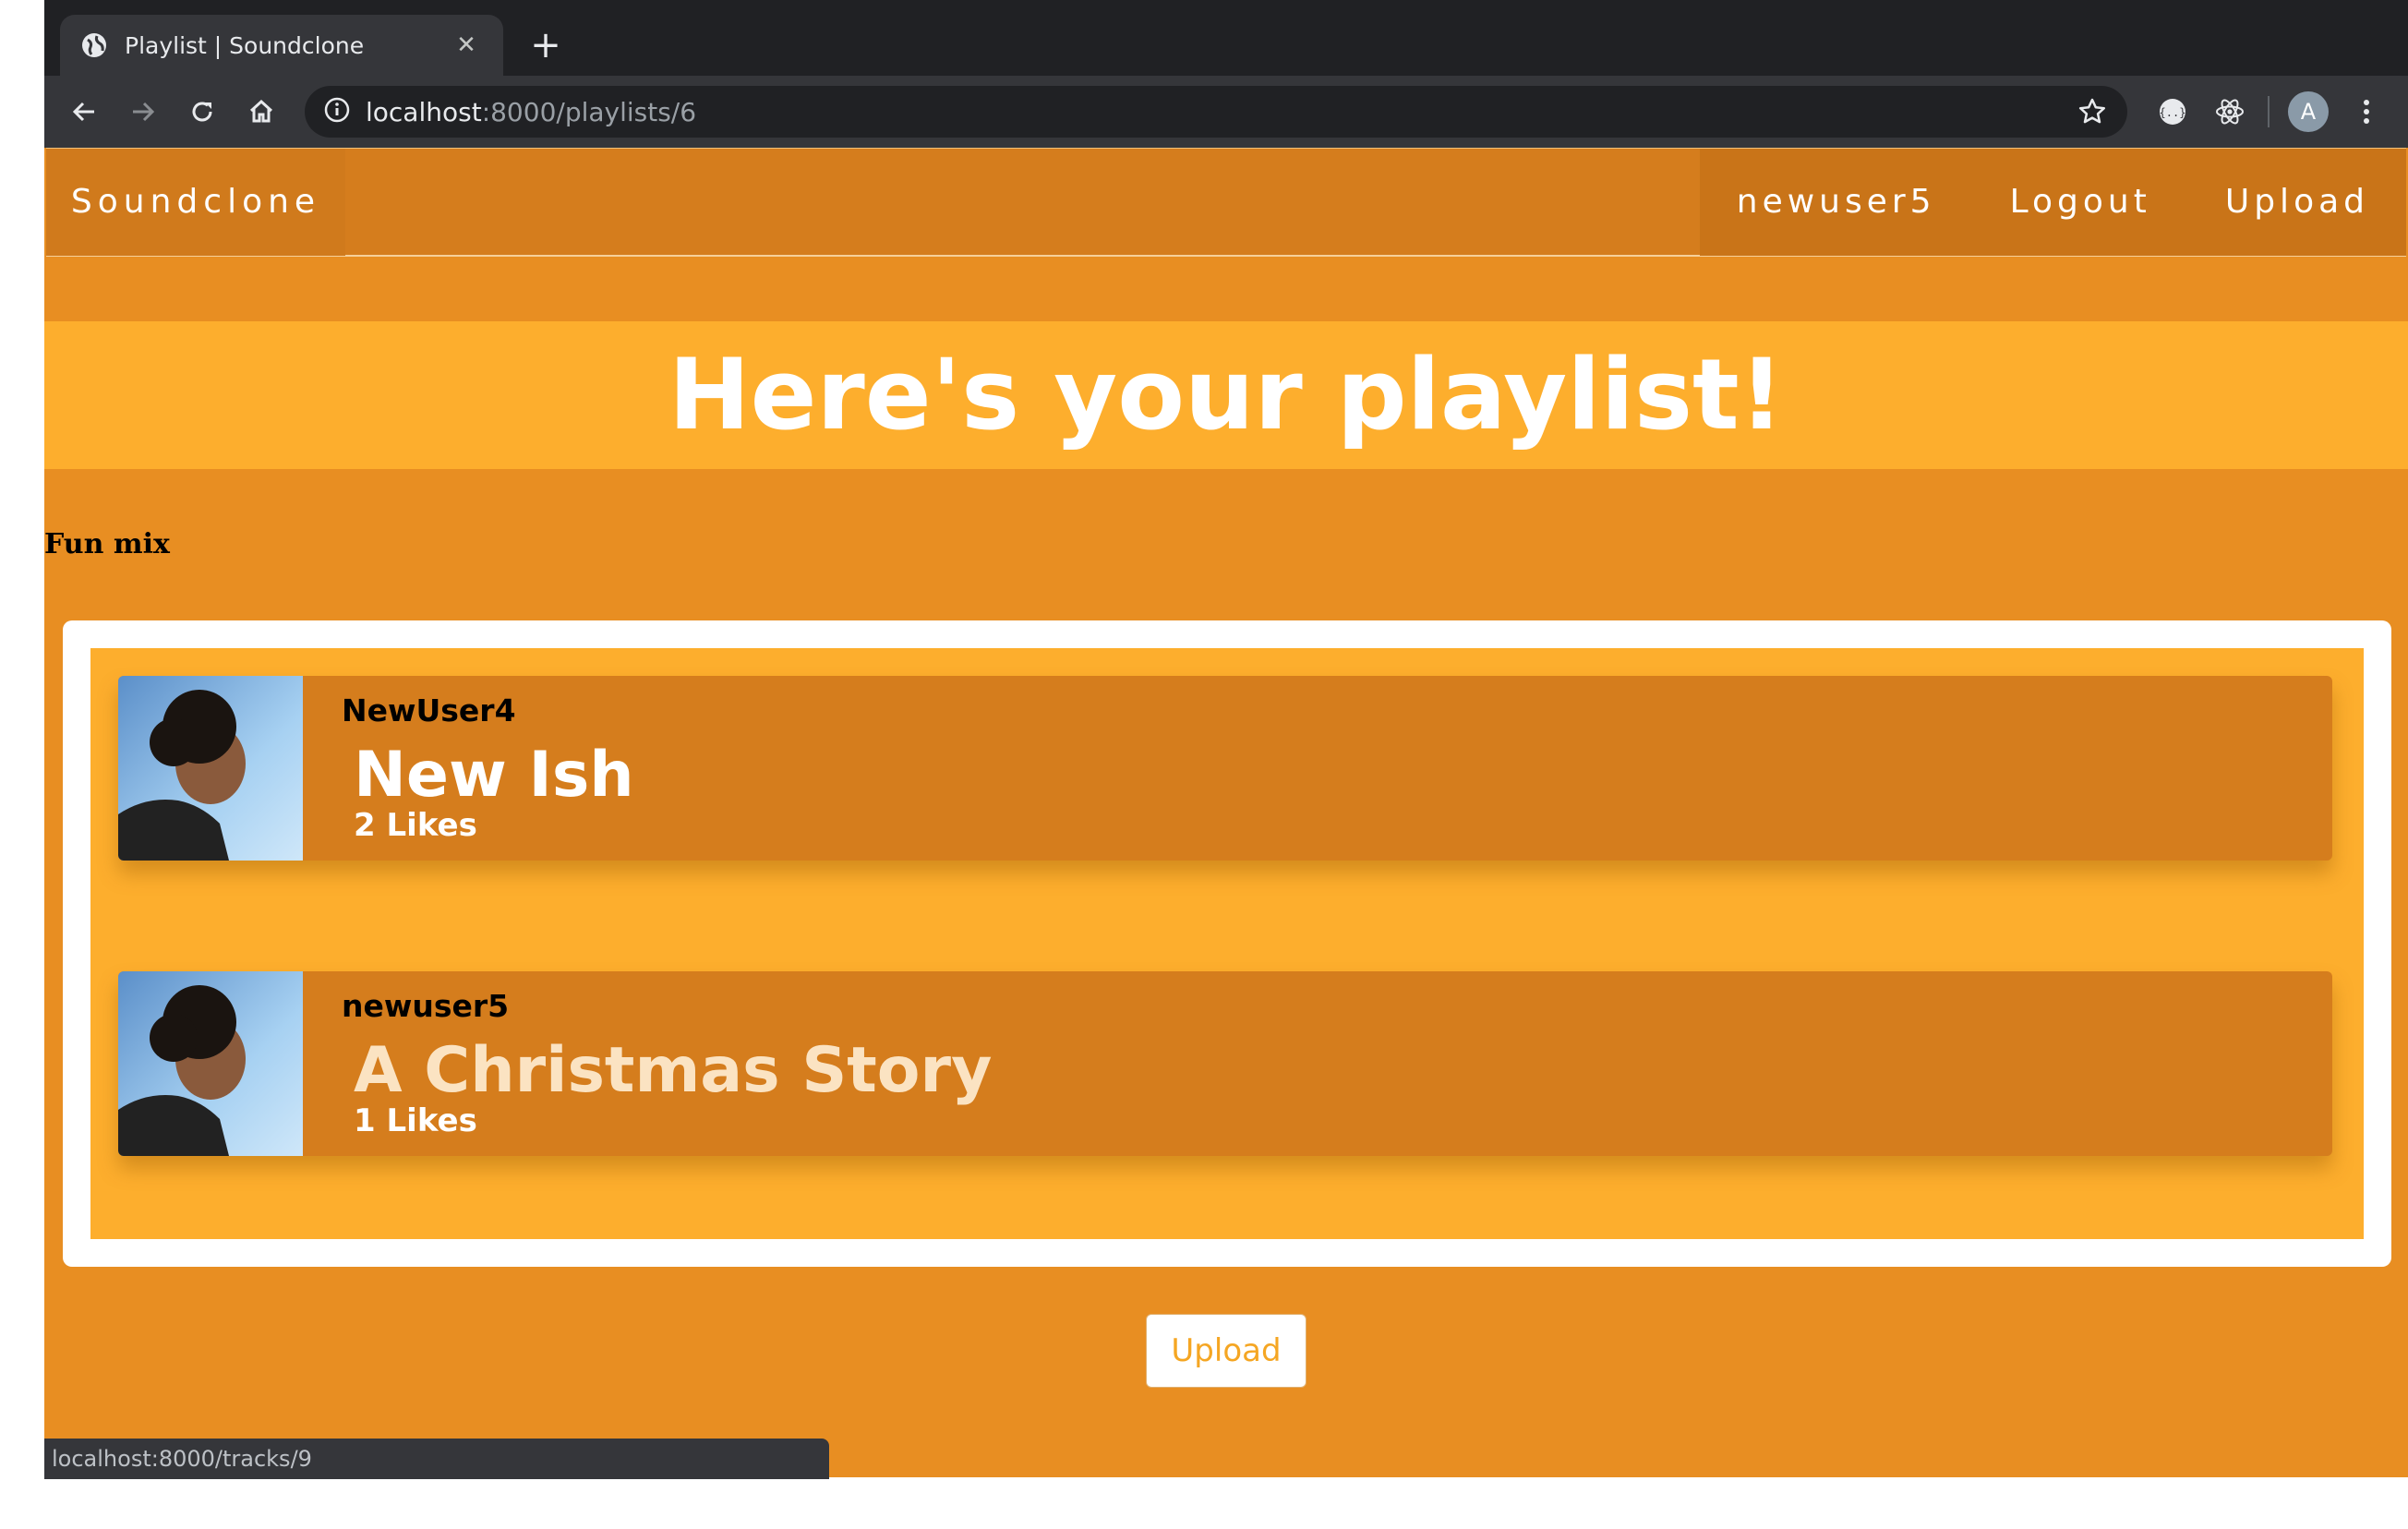  Describe the element at coordinates (143, 112) in the screenshot. I see `forward-arrow-icon` at that location.